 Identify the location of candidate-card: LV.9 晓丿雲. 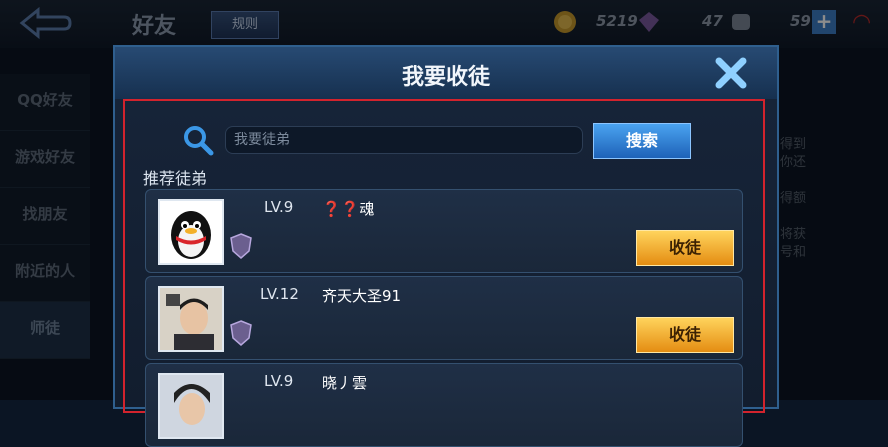
(444, 405).